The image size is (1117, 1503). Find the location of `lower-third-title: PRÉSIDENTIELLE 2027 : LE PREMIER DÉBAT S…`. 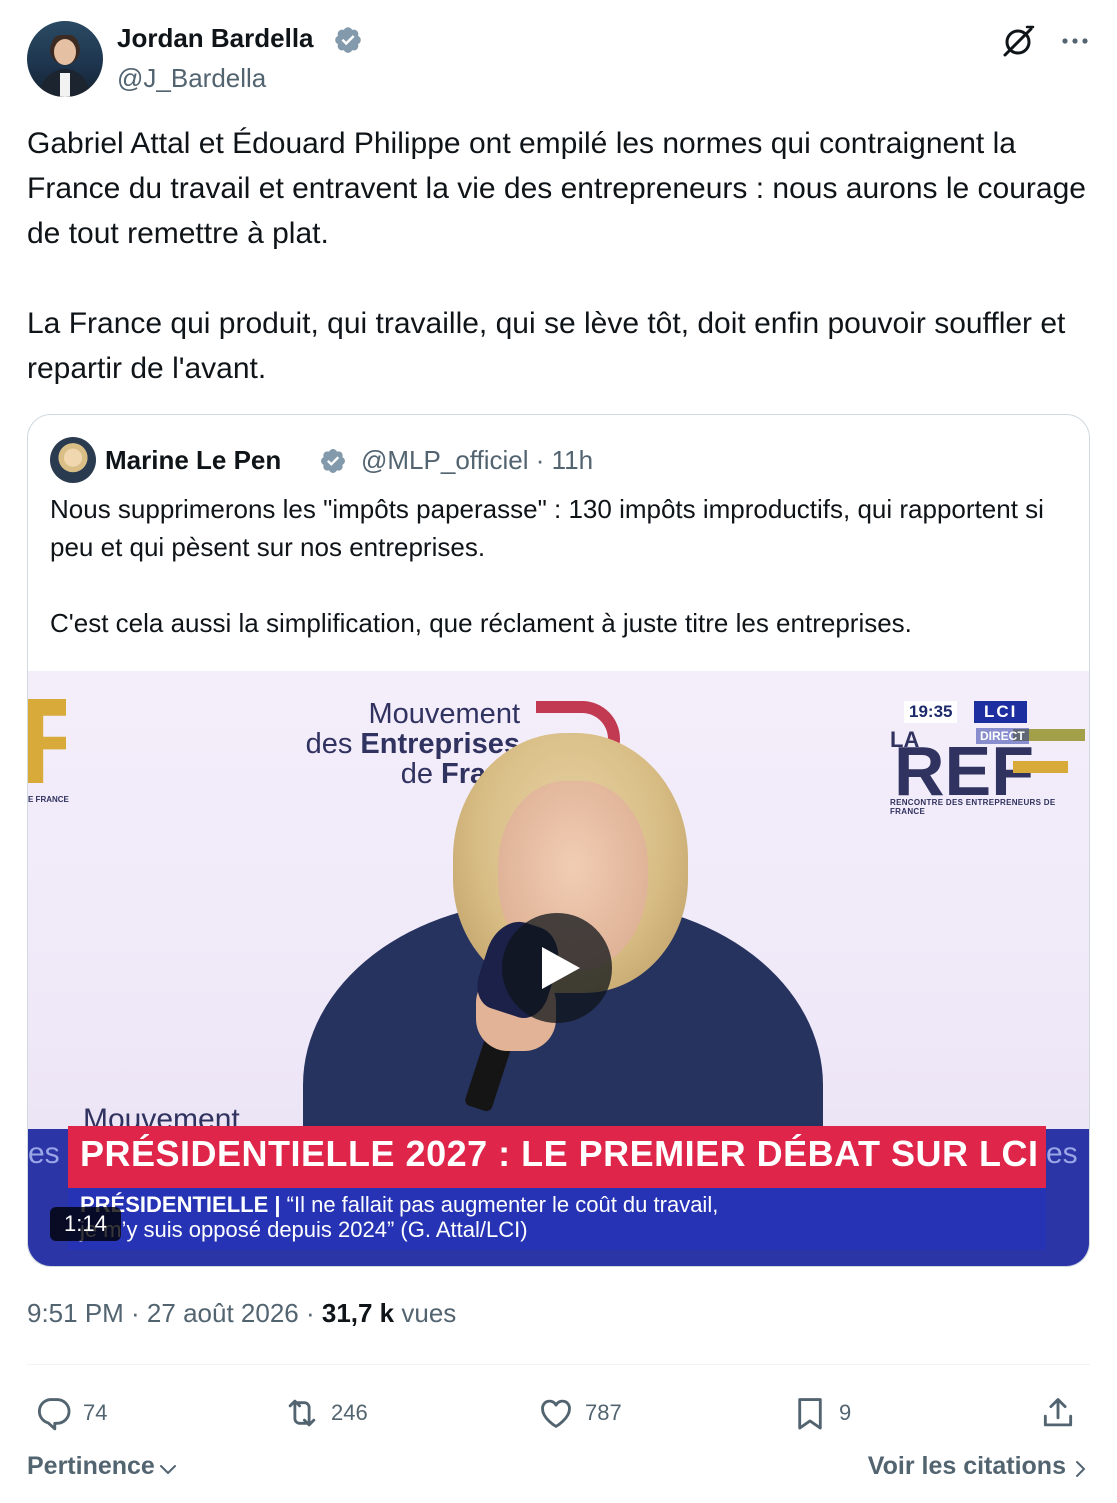

lower-third-title: PRÉSIDENTIELLE 2027 : LE PREMIER DÉBAT S… is located at coordinates (559, 1153).